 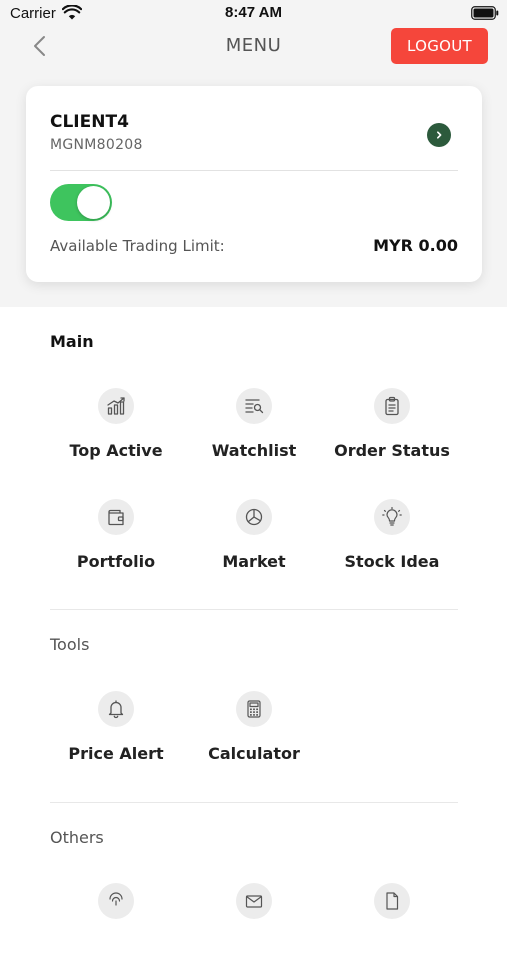 What do you see at coordinates (254, 901) in the screenshot?
I see `mail-icon` at bounding box center [254, 901].